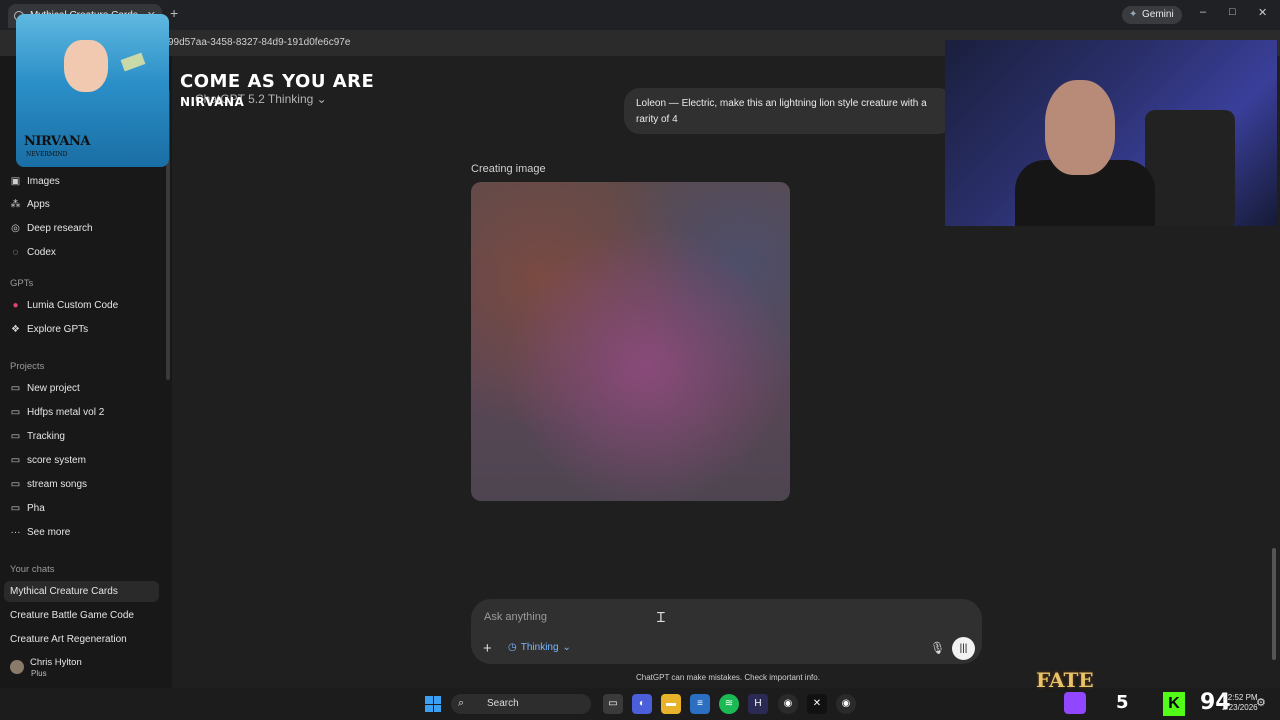 The width and height of the screenshot is (1280, 720). Describe the element at coordinates (512, 647) in the screenshot. I see `clock-icon: ◷` at that location.